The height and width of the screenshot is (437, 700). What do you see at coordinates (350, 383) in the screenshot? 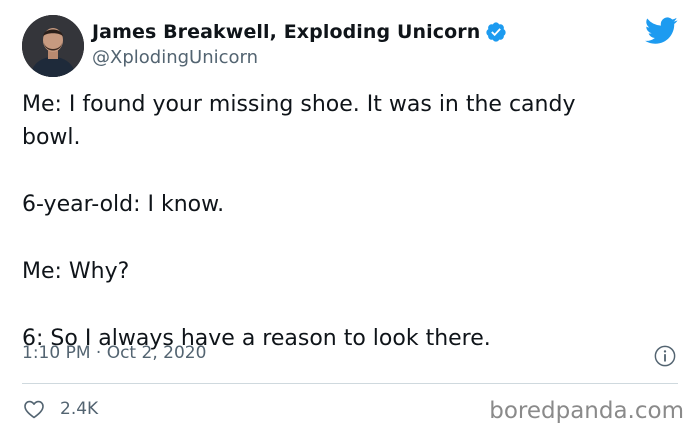
I see `divider` at bounding box center [350, 383].